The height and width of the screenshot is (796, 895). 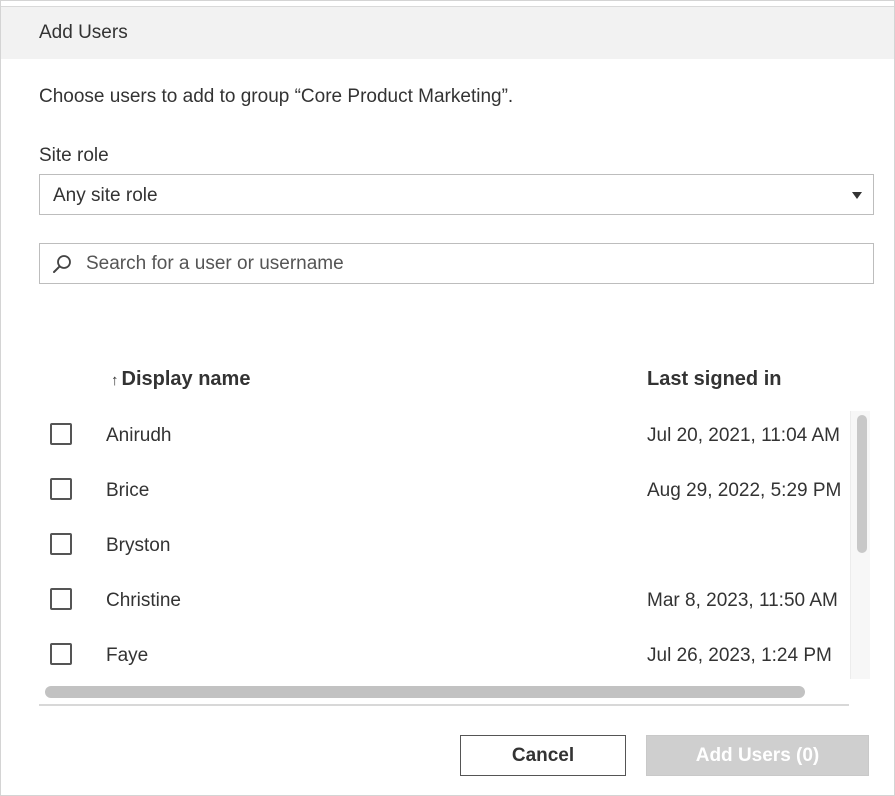 I want to click on dialog-title: Add Users, so click(x=83, y=32).